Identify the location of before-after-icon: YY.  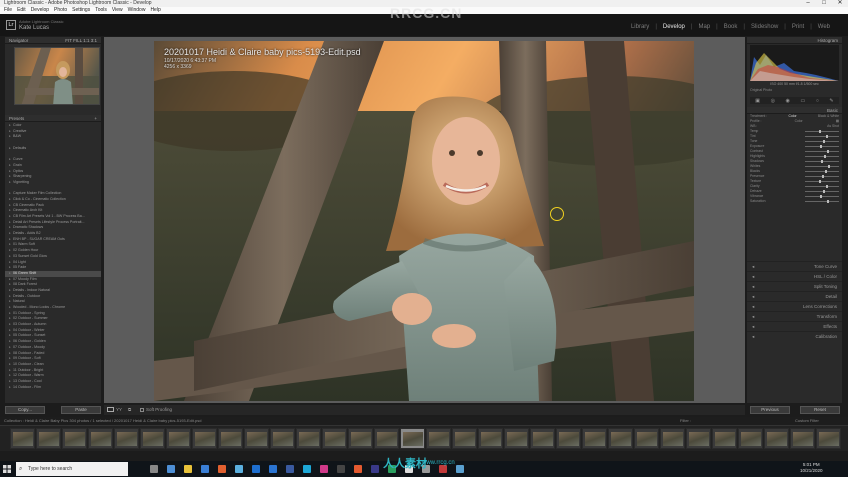
(119, 409).